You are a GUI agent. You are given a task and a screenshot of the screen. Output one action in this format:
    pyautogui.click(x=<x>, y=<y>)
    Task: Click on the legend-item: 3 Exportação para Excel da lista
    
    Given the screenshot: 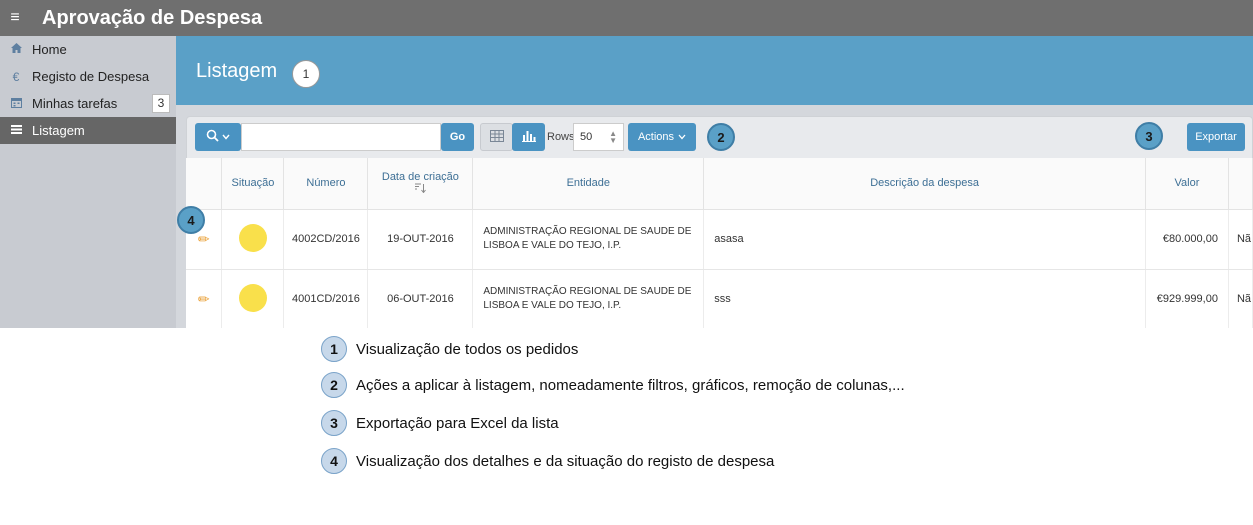 What is the action you would take?
    pyautogui.click(x=440, y=423)
    